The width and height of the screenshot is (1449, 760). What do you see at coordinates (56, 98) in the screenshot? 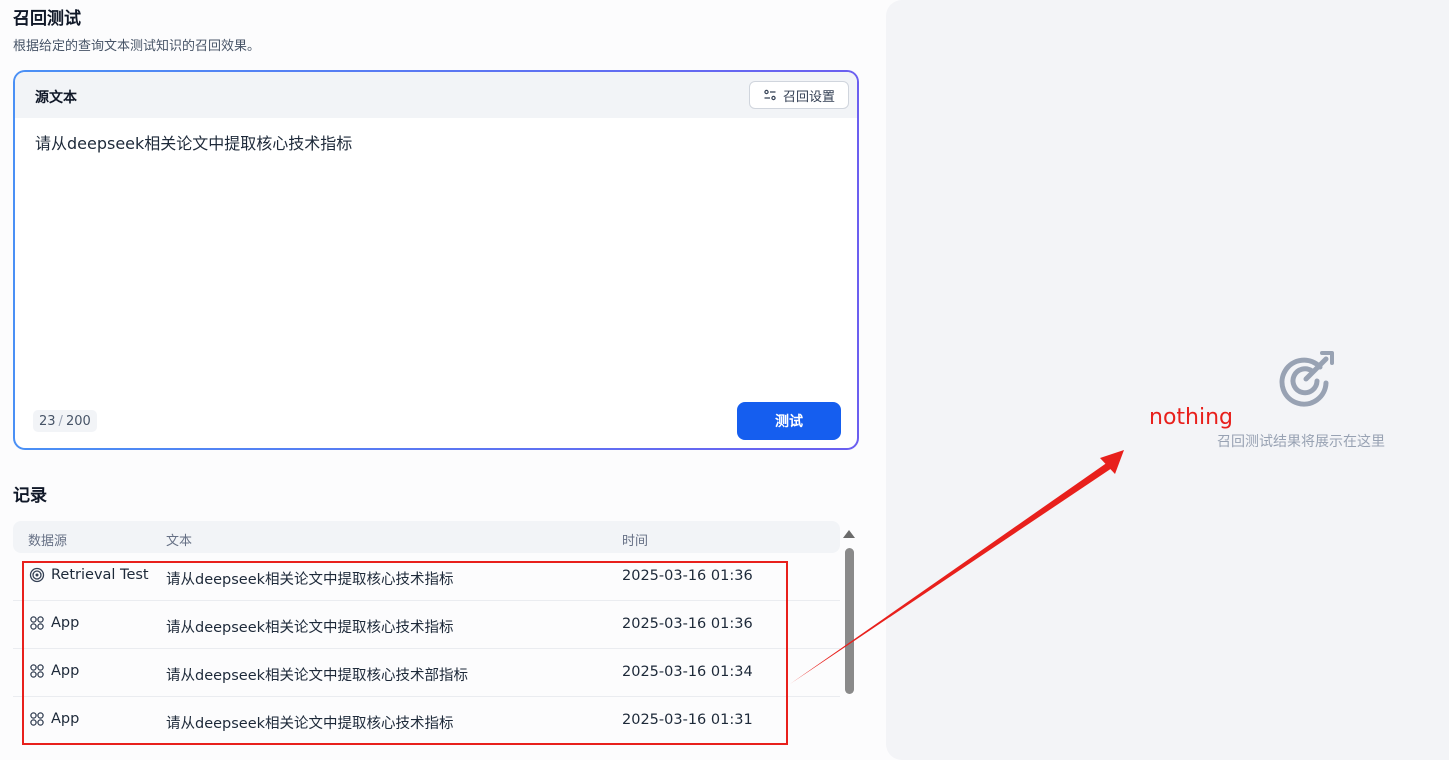
I see `editor-label: 源文本` at bounding box center [56, 98].